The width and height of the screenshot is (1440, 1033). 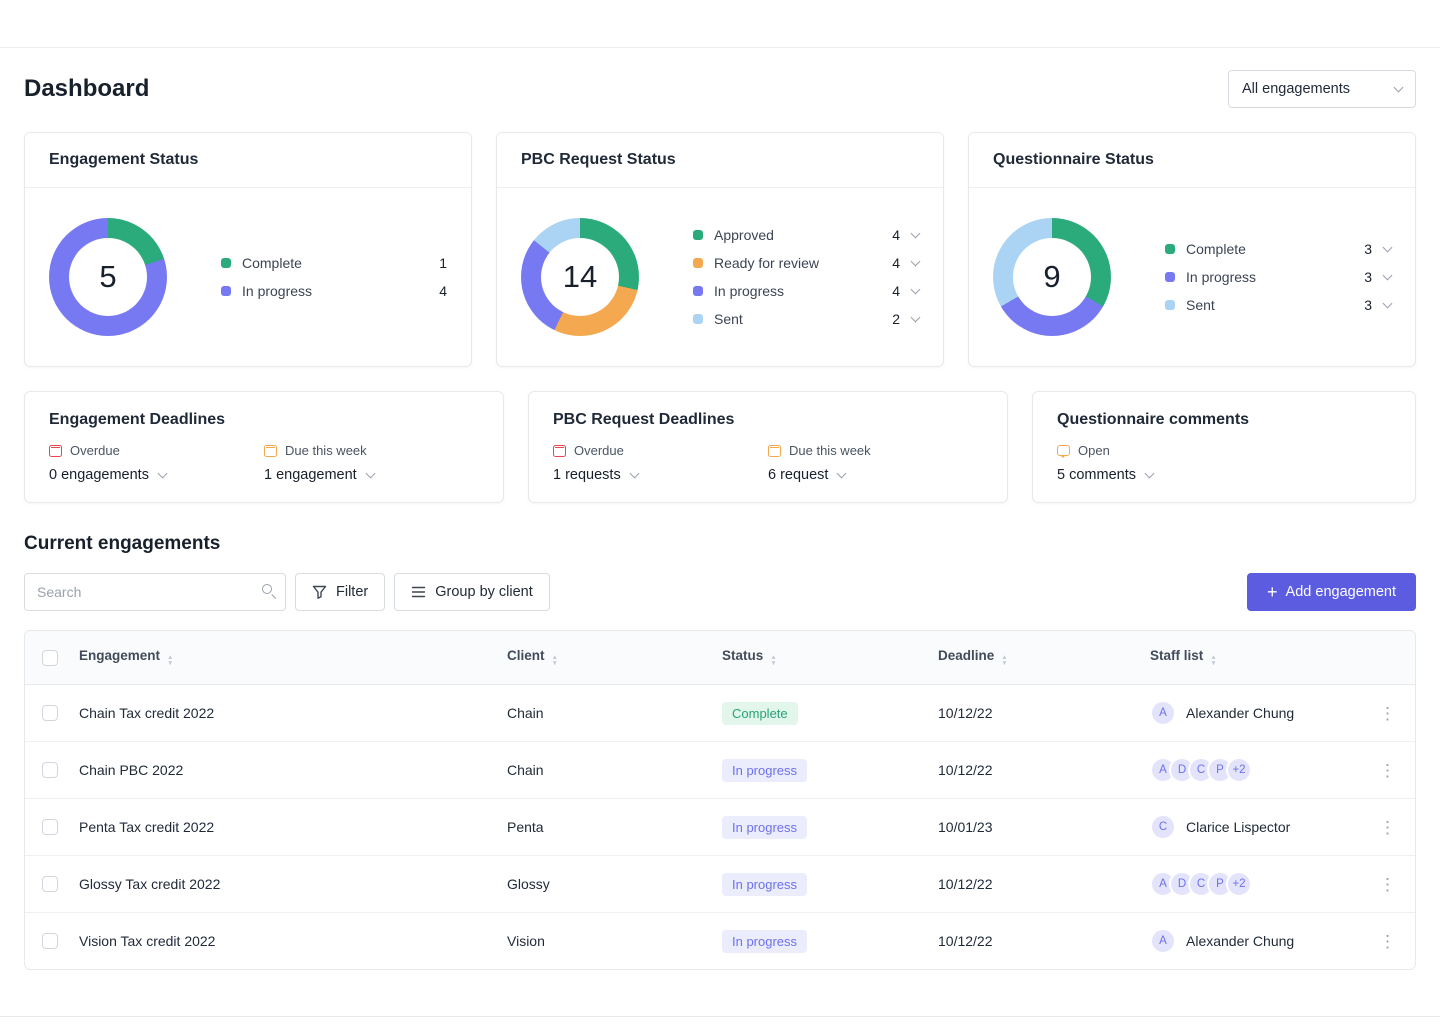 What do you see at coordinates (525, 827) in the screenshot?
I see `client-name: Penta` at bounding box center [525, 827].